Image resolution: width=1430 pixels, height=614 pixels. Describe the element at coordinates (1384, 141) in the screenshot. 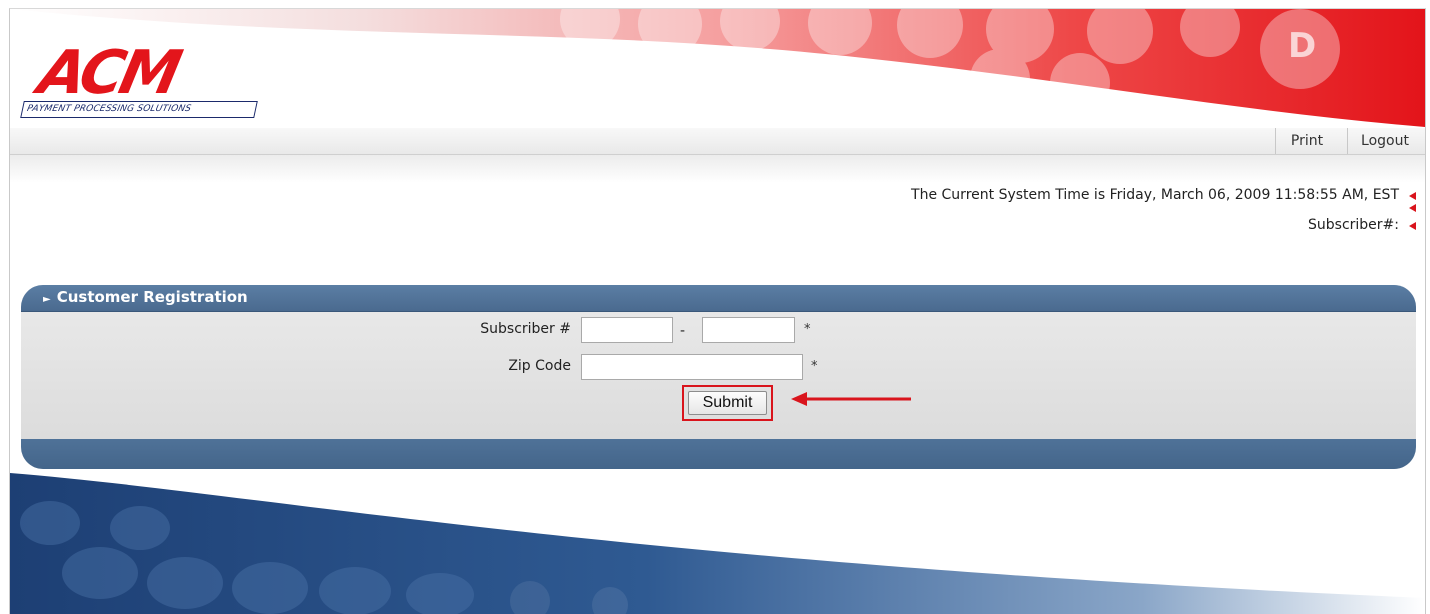

I see `logout-button: Logout` at that location.